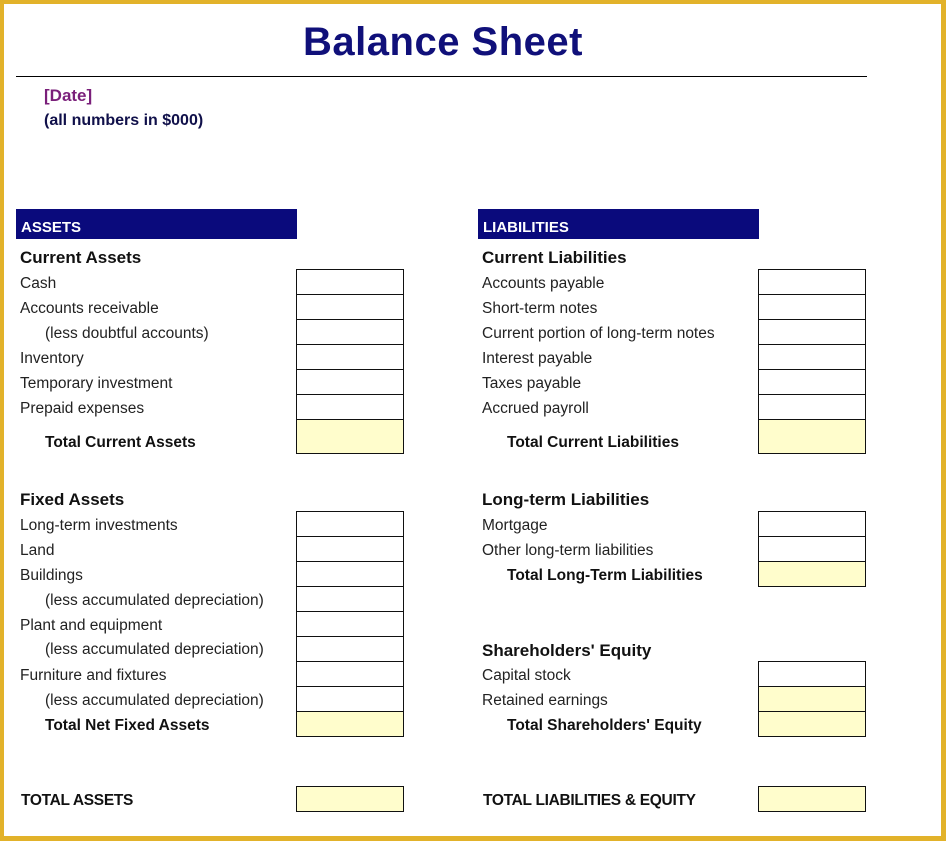 This screenshot has height=841, width=946. What do you see at coordinates (156, 224) in the screenshot?
I see `assets-banner: ASSETS` at bounding box center [156, 224].